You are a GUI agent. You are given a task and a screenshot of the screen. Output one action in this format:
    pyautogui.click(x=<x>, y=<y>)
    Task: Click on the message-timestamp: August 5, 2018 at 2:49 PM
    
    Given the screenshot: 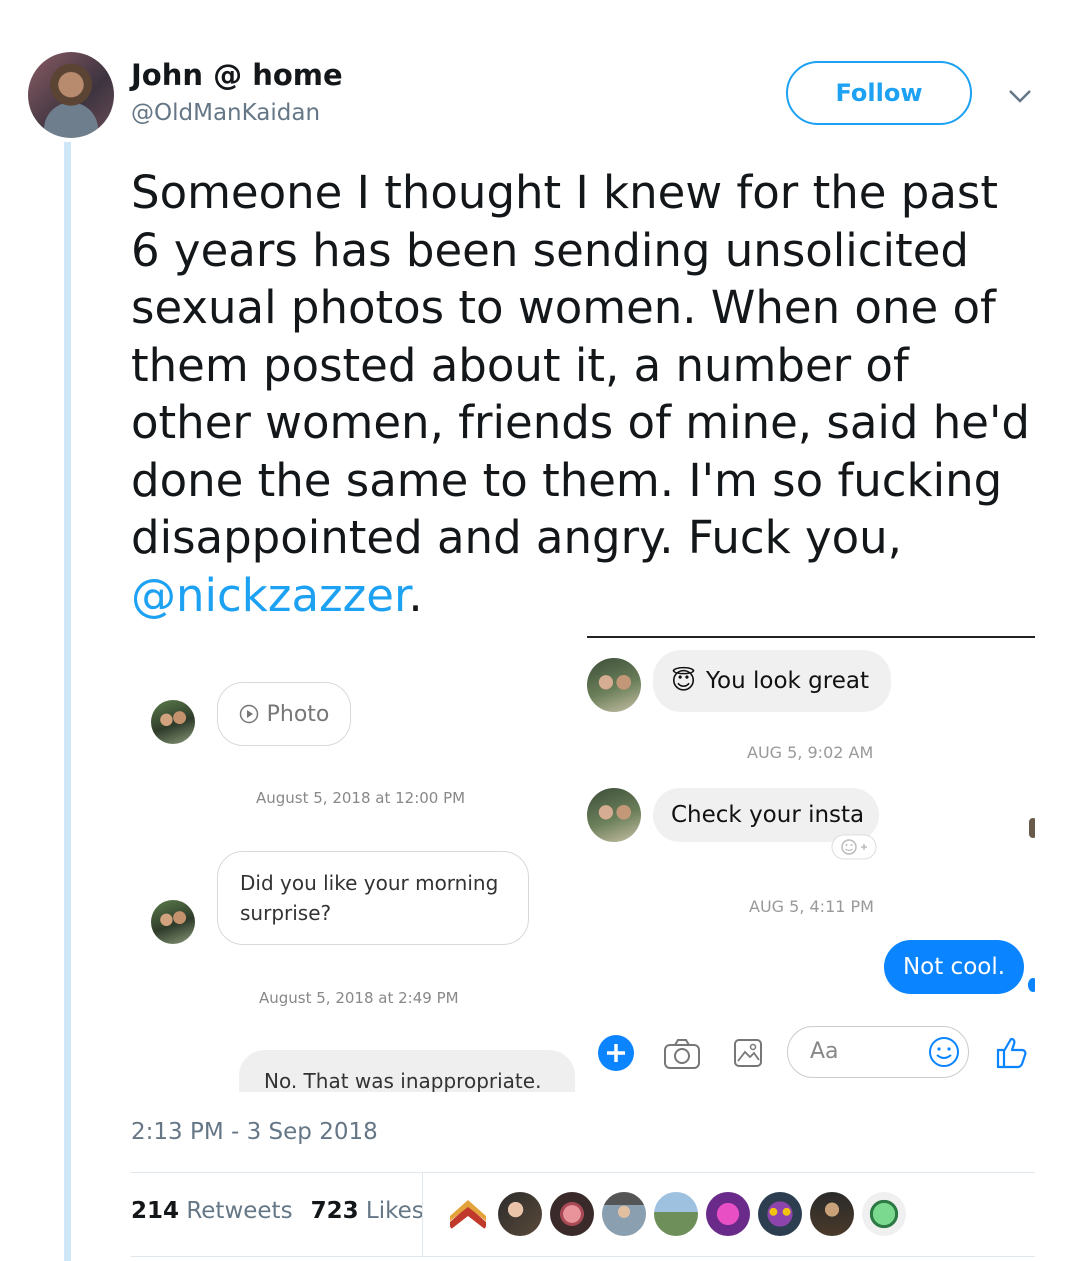 What is the action you would take?
    pyautogui.click(x=359, y=998)
    